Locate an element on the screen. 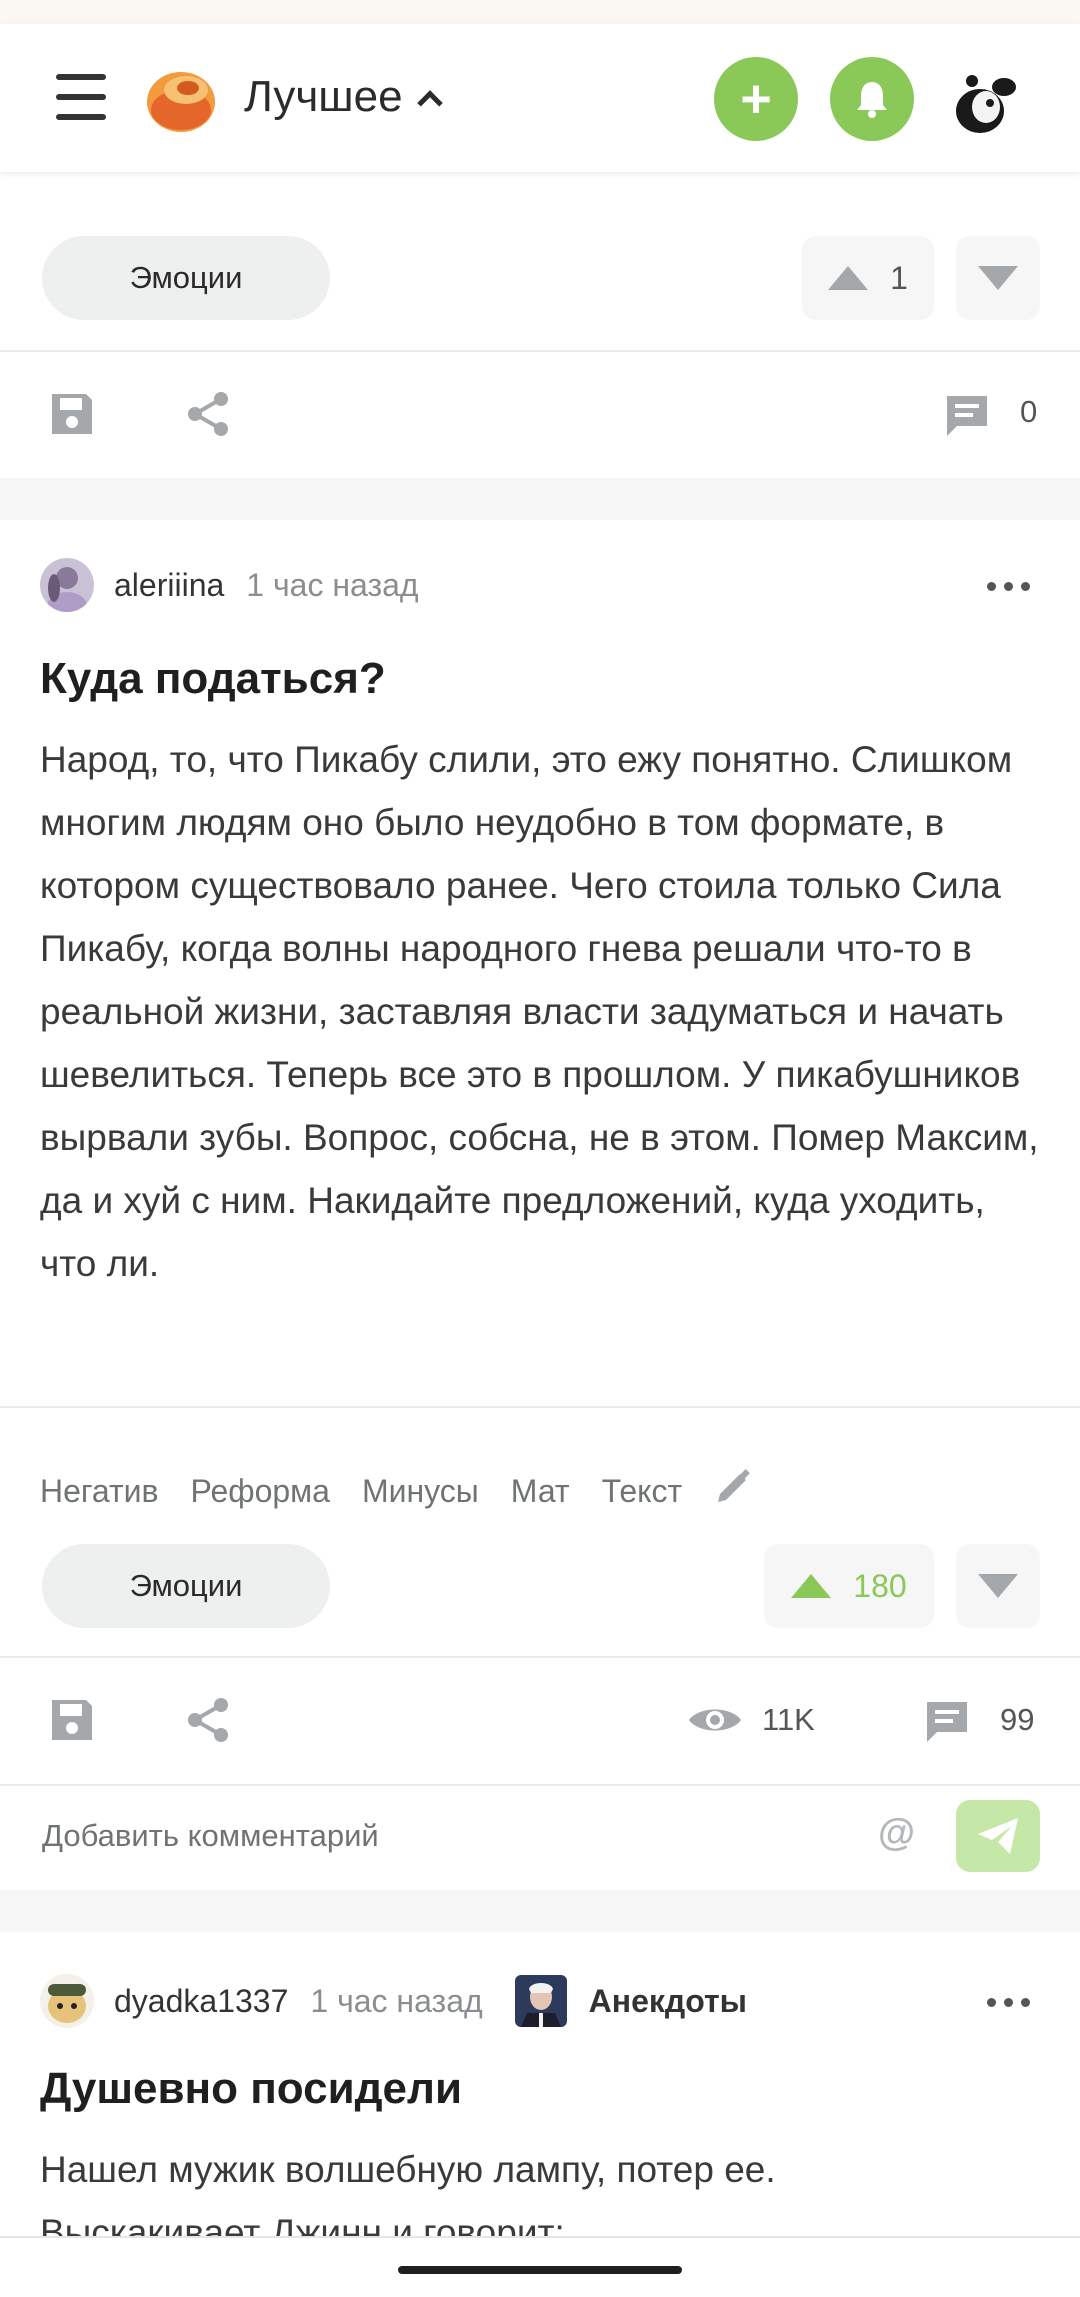 The height and width of the screenshot is (2297, 1080). upvote-button: 1 is located at coordinates (868, 278).